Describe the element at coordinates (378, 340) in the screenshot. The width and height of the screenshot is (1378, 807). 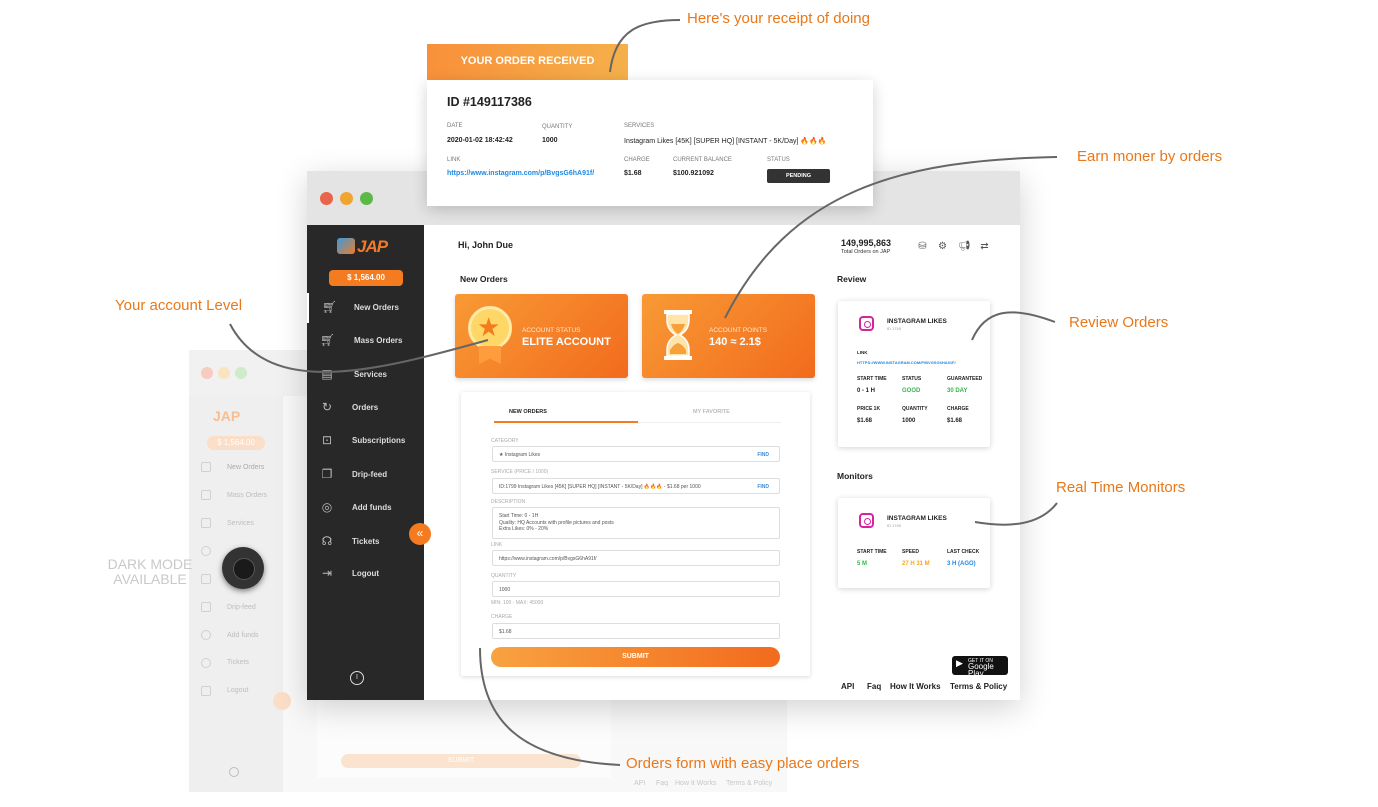
I see `sidebar-item-label: Mass Orders` at that location.